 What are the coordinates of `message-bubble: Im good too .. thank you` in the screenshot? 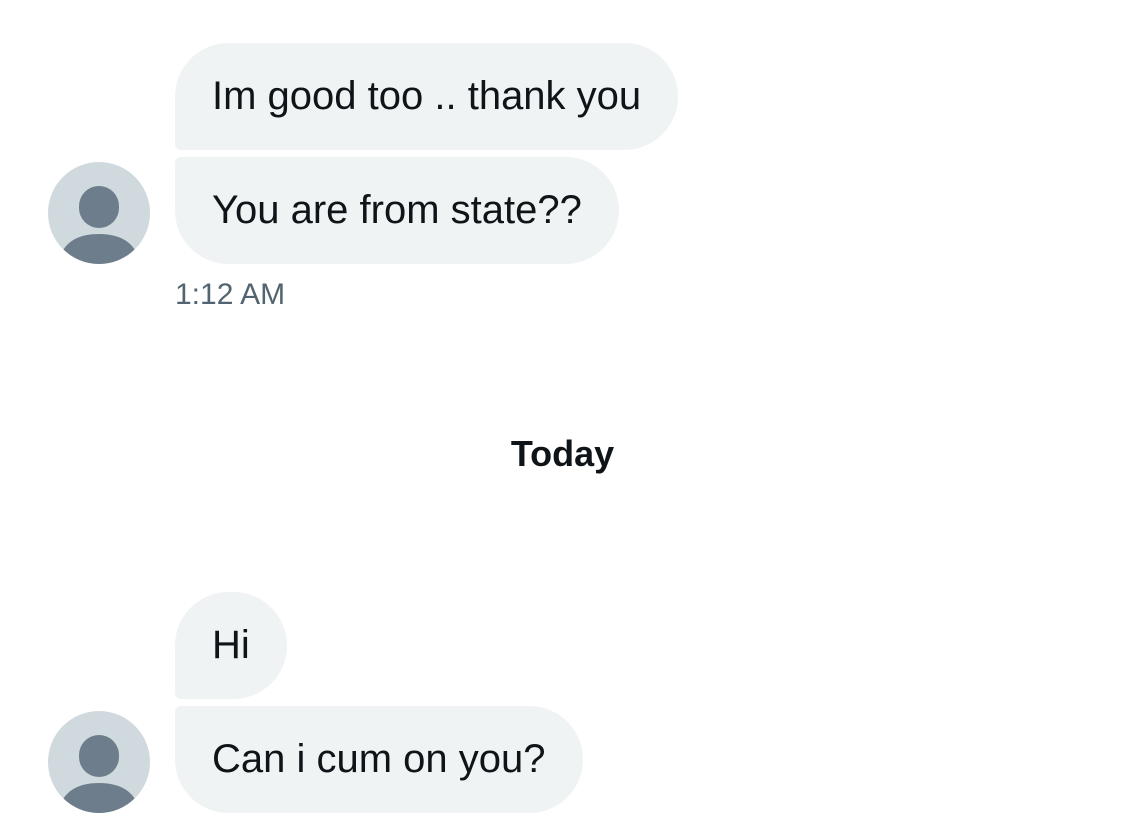 It's located at (427, 96).